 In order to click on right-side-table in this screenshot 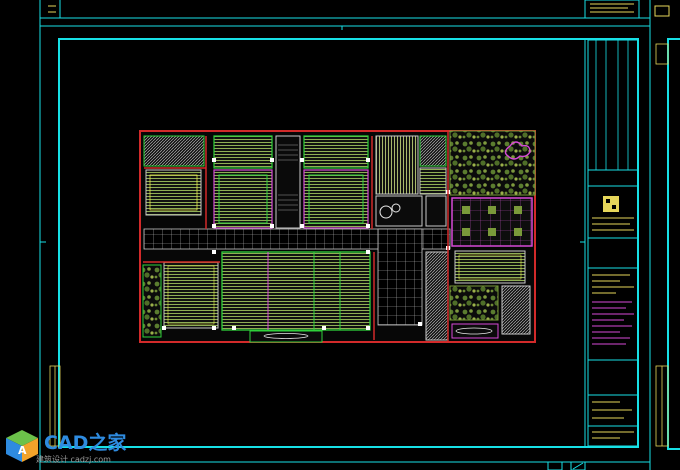, I will do `click(662, 245)`.